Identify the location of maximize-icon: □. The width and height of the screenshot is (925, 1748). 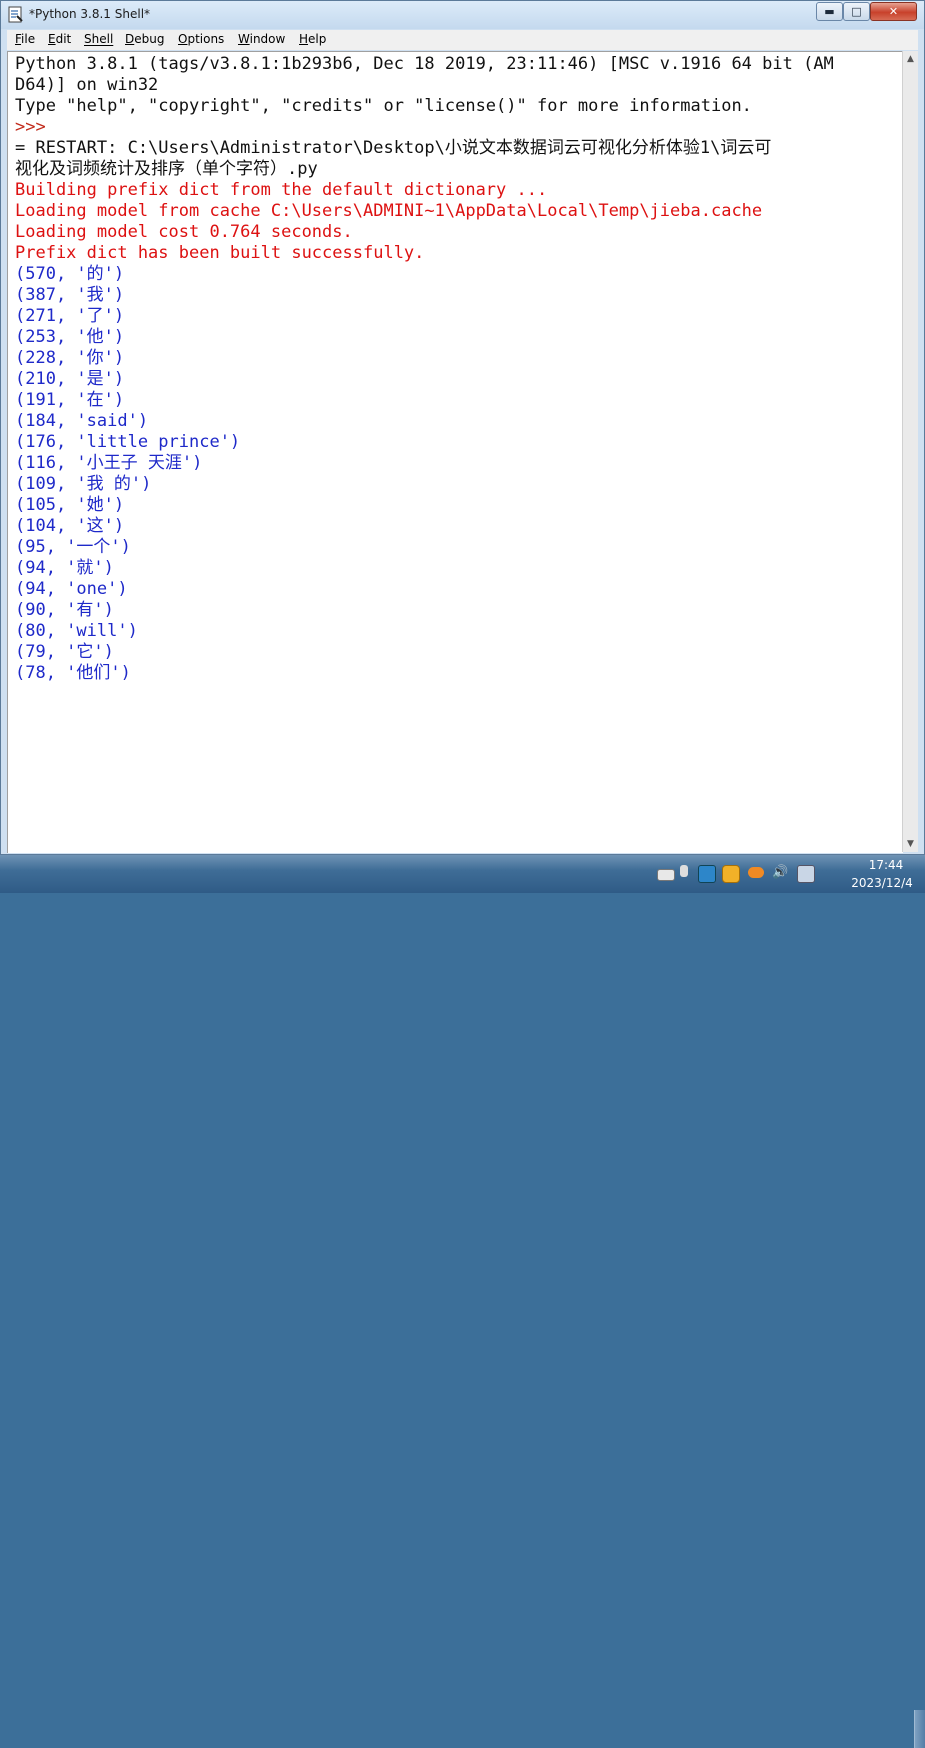
(856, 11).